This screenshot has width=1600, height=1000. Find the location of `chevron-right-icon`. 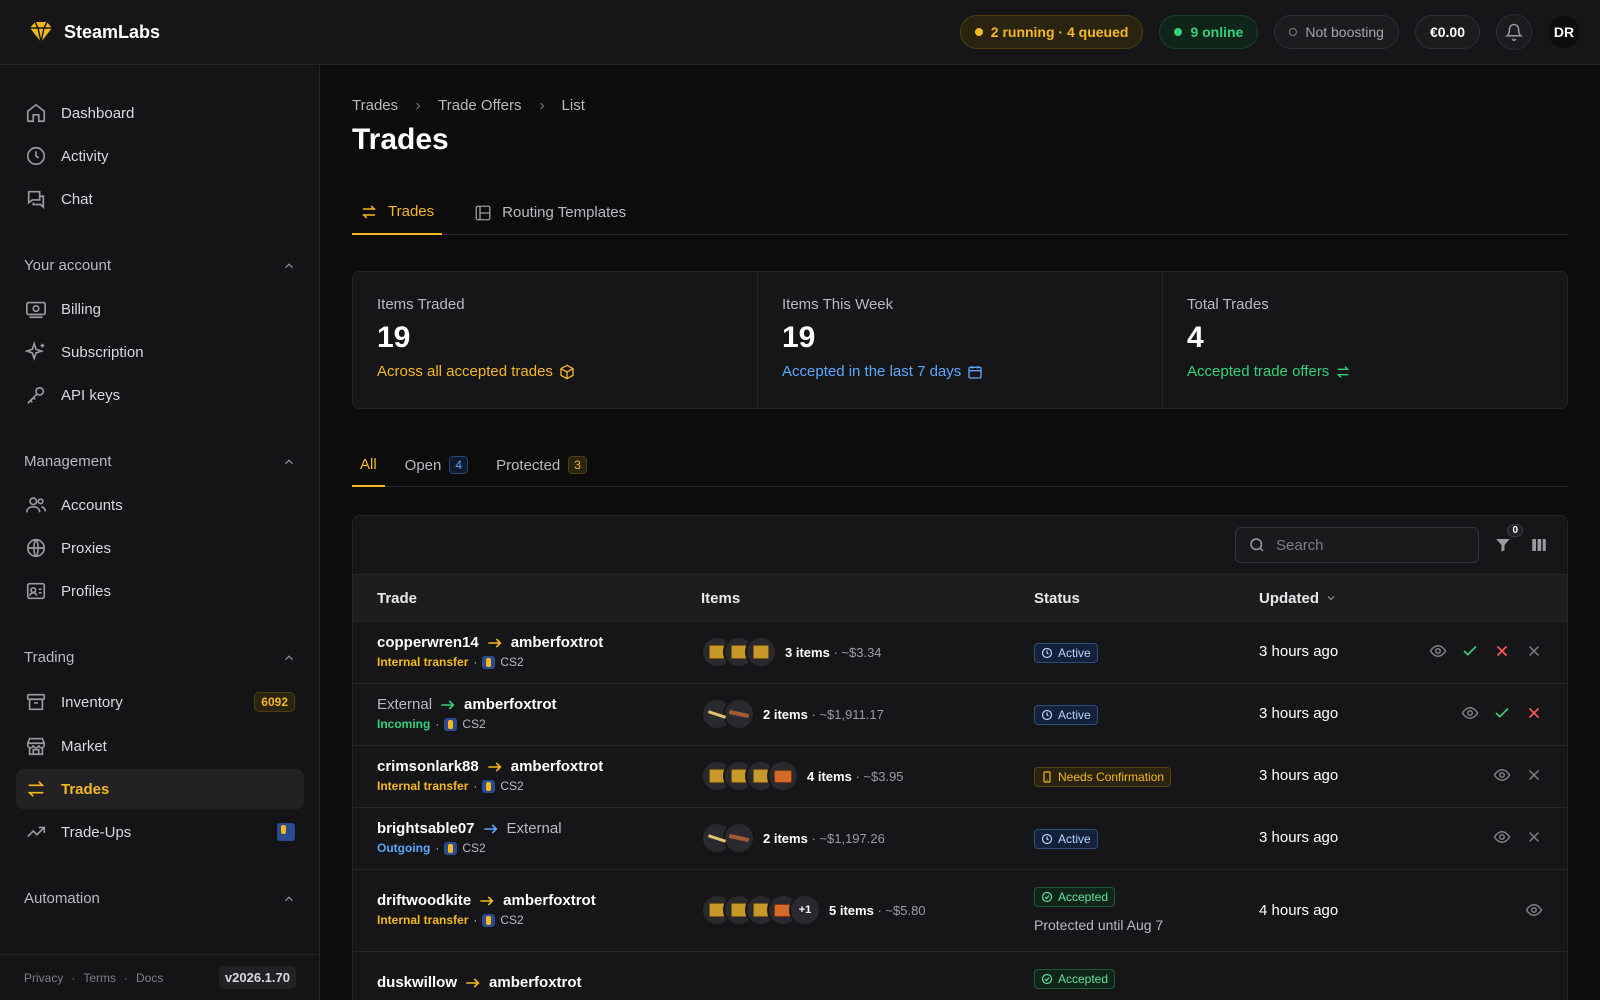

chevron-right-icon is located at coordinates (418, 106).